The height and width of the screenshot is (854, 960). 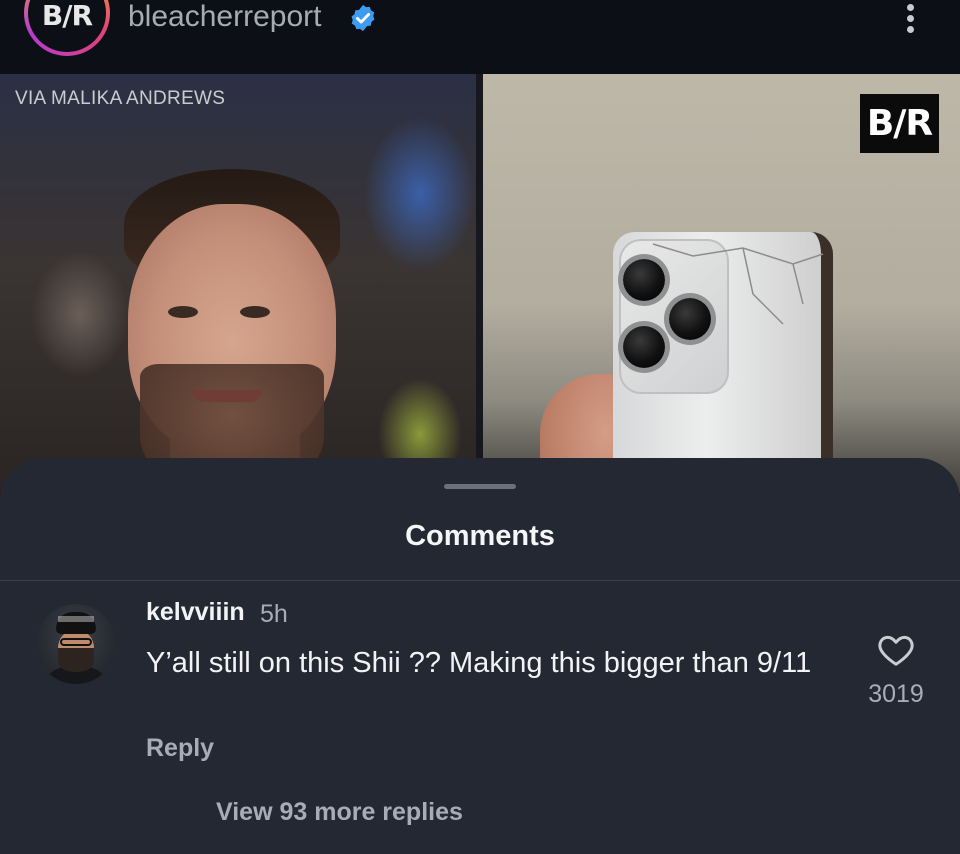 What do you see at coordinates (274, 614) in the screenshot?
I see `comment-timestamp: 5h` at bounding box center [274, 614].